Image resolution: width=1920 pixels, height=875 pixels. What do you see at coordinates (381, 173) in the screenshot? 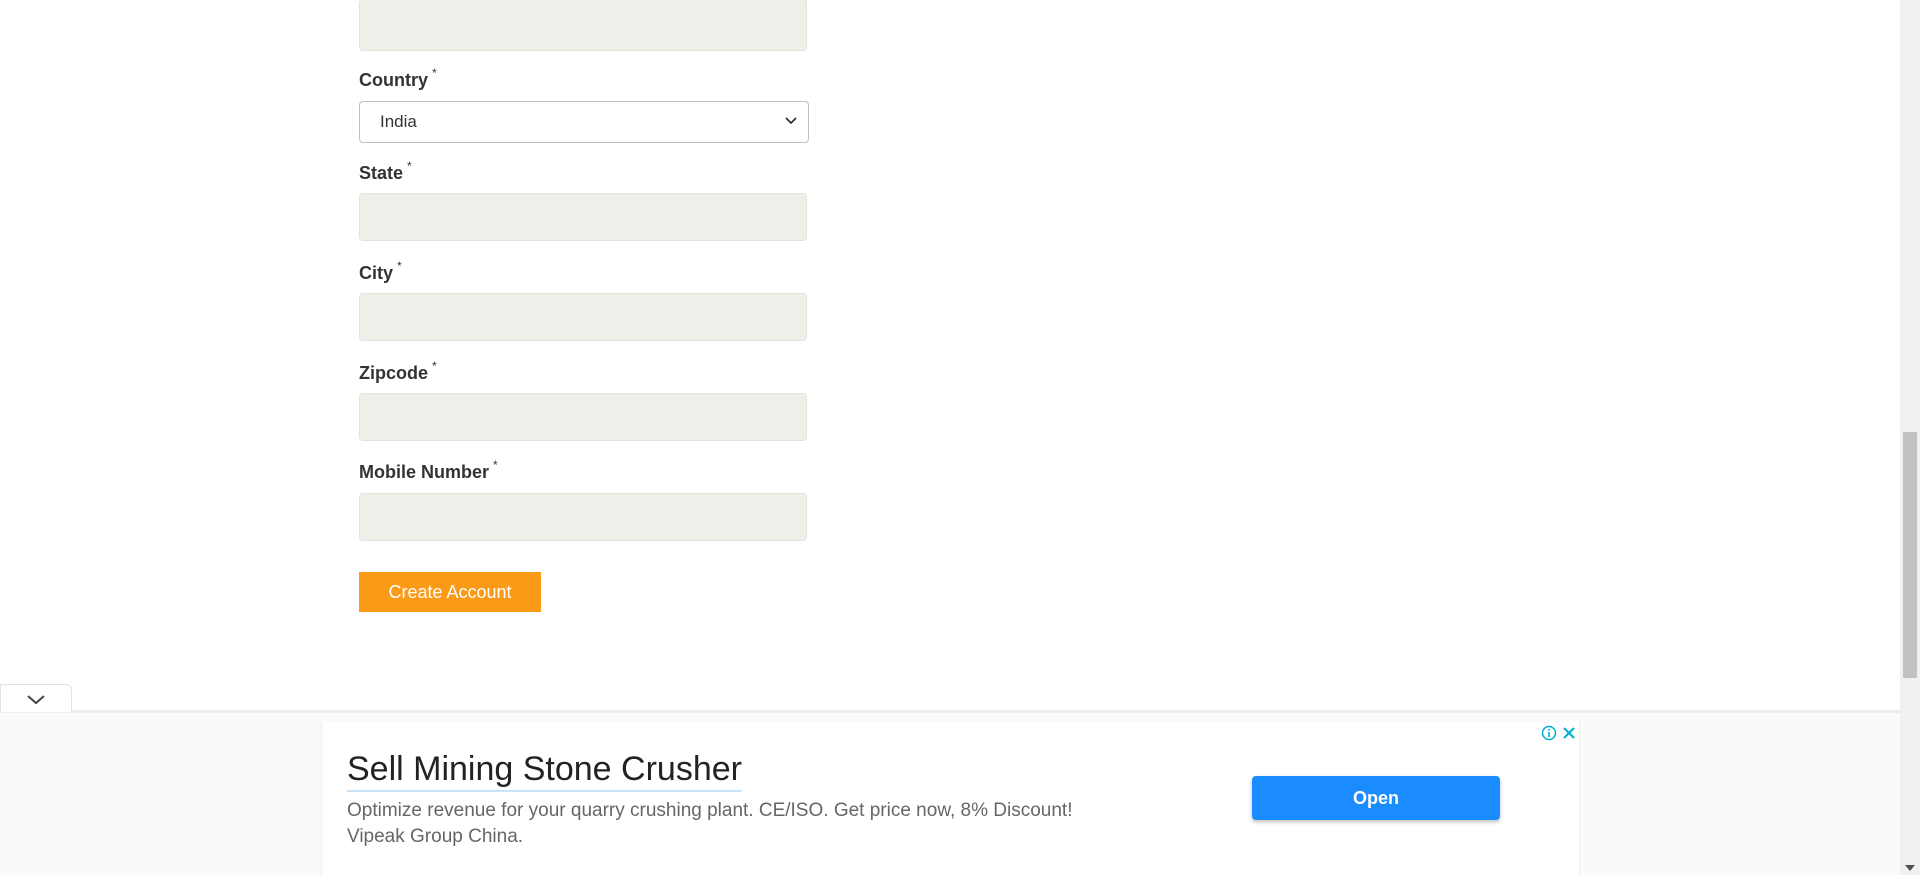
I see `state-label-text: State` at bounding box center [381, 173].